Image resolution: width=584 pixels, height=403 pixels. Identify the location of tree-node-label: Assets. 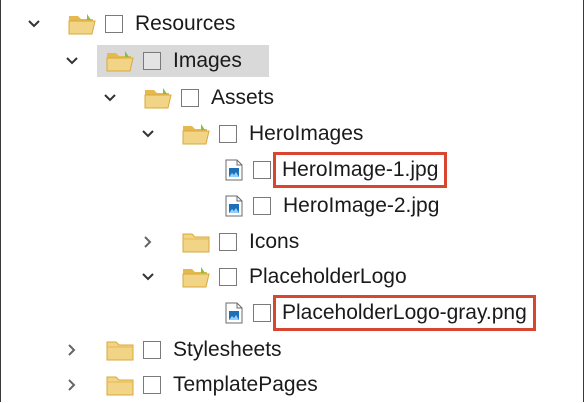
(243, 97).